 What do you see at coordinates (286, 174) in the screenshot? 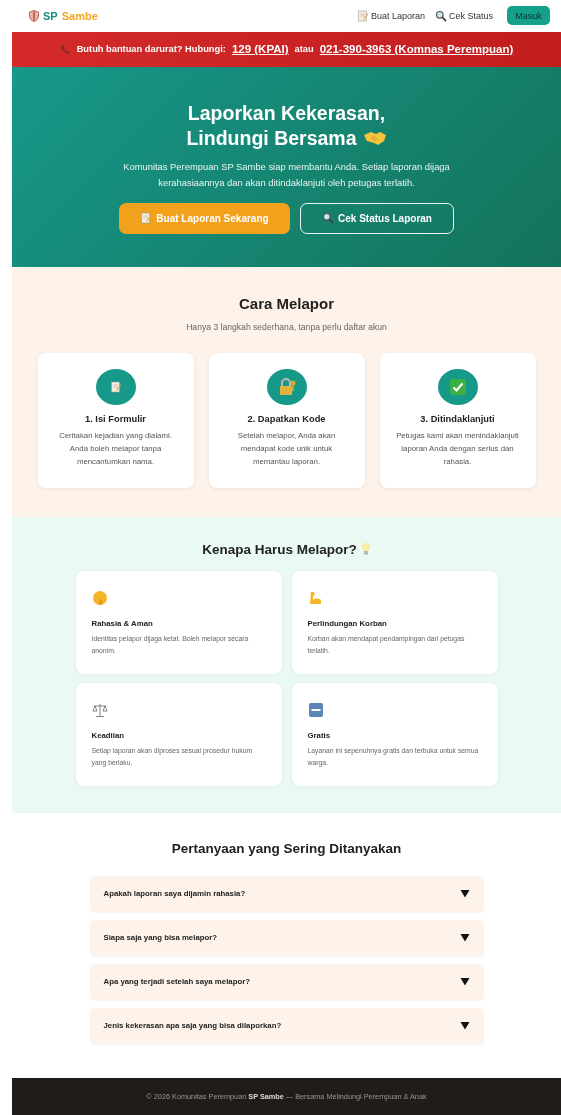
I see `hero-description: Komunitas Perempuan SP Sambe siap membantu Anda. Setiap laporan dijaga kerahasiaannya dan akan ditindaklanjuti oleh petugas terlatih.` at bounding box center [286, 174].